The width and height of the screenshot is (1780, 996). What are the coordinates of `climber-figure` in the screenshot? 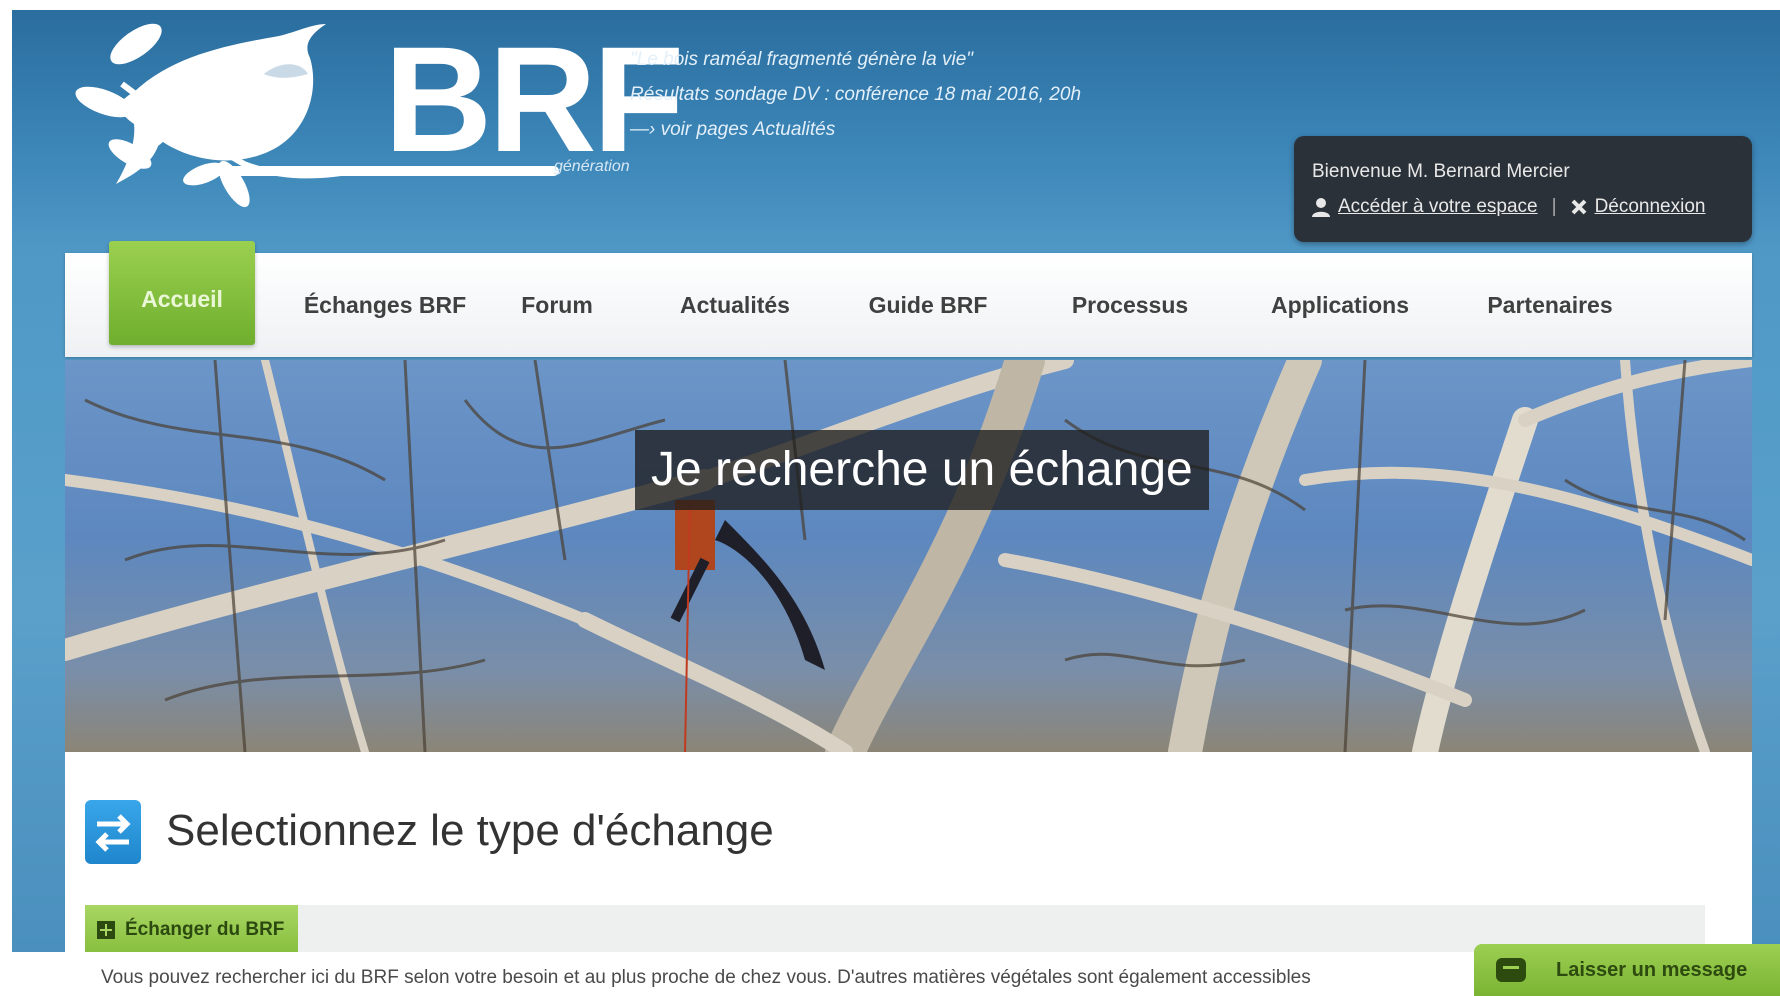 It's located at (747, 625).